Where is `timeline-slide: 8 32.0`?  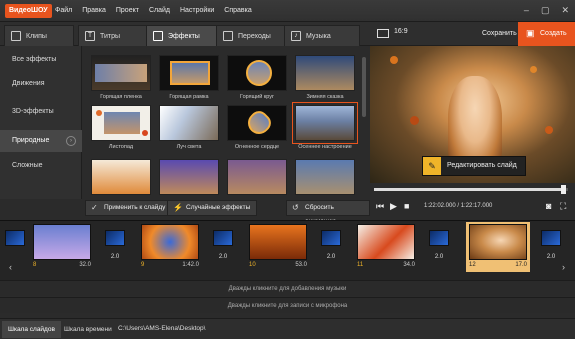
timeline-slide: 8 32.0 is located at coordinates (62, 247).